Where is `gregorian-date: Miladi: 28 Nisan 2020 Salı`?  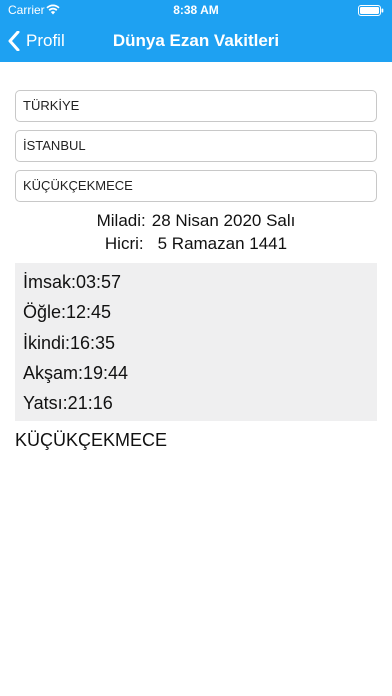 gregorian-date: Miladi: 28 Nisan 2020 Salı is located at coordinates (196, 221).